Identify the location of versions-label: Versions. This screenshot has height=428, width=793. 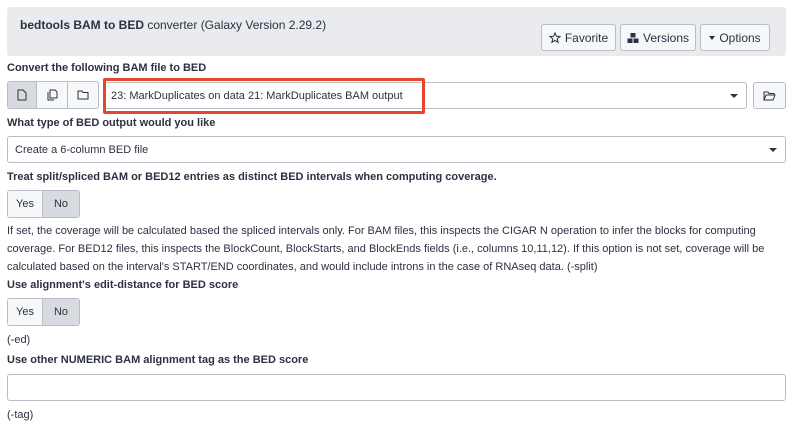
(666, 37).